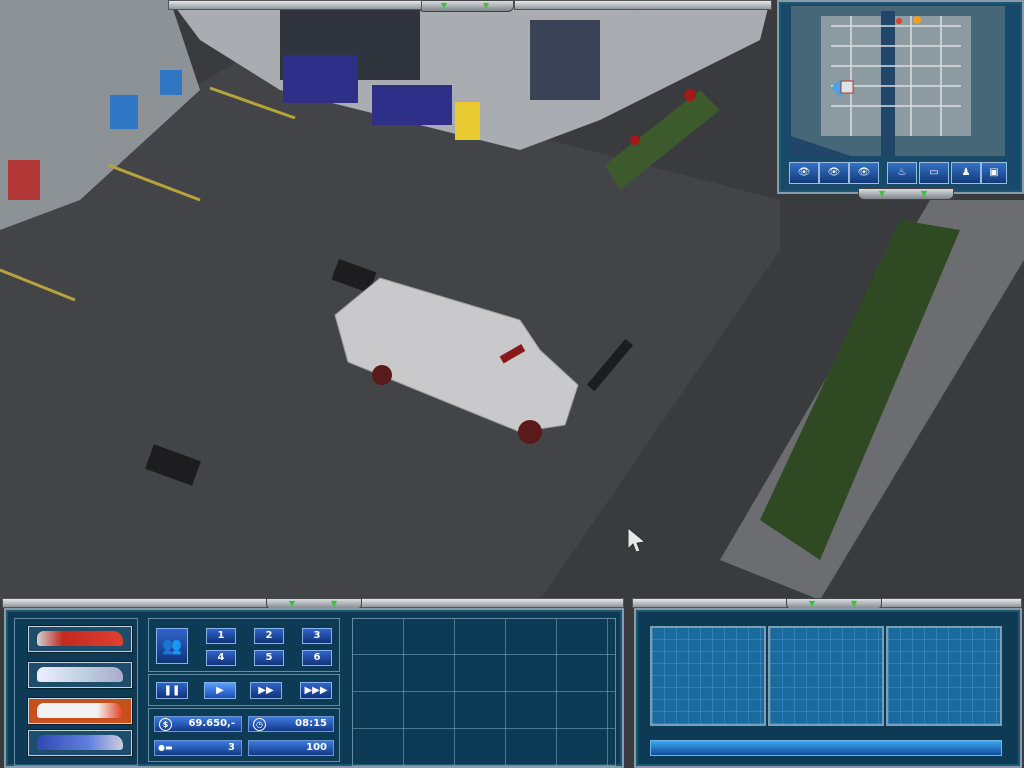 The image size is (1024, 768). I want to click on stretcher-icon: ▭, so click(934, 172).